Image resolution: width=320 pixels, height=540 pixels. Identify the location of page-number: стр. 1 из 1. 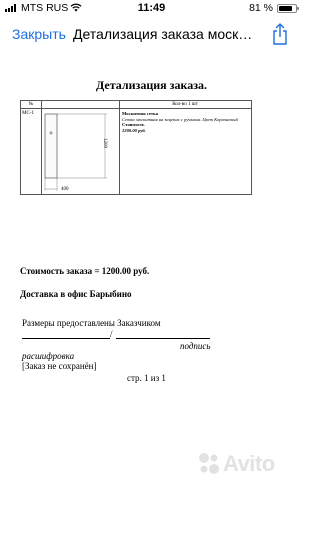
(146, 378).